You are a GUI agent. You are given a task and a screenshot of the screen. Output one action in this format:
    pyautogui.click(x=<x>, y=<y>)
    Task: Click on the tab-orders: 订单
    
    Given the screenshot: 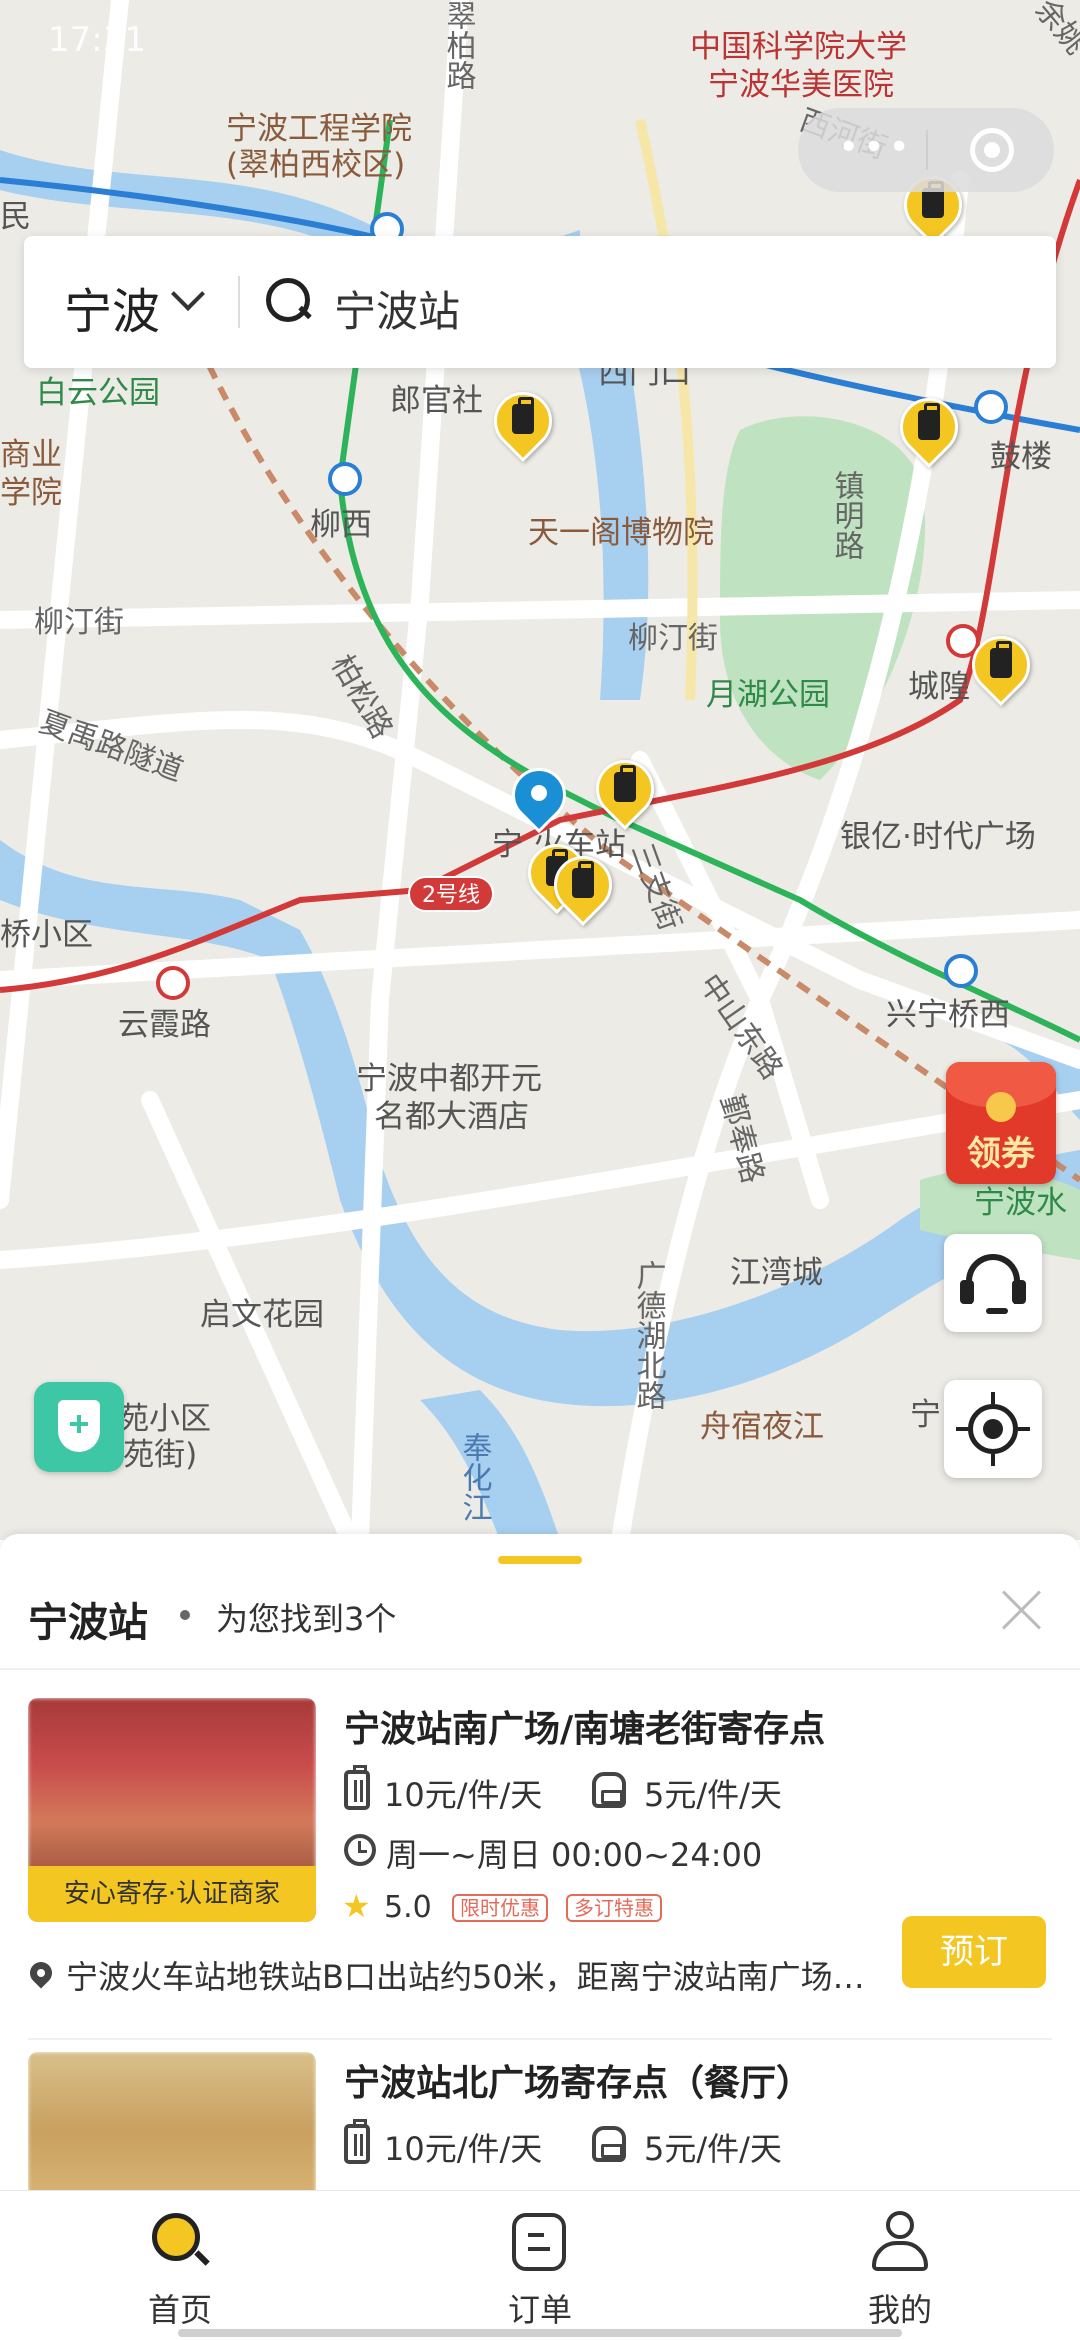 What is the action you would take?
    pyautogui.click(x=540, y=2271)
    